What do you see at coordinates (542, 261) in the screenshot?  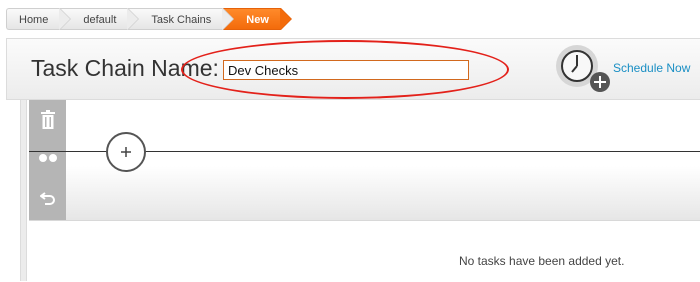 I see `empty-tasks-message: No tasks have been added yet.` at bounding box center [542, 261].